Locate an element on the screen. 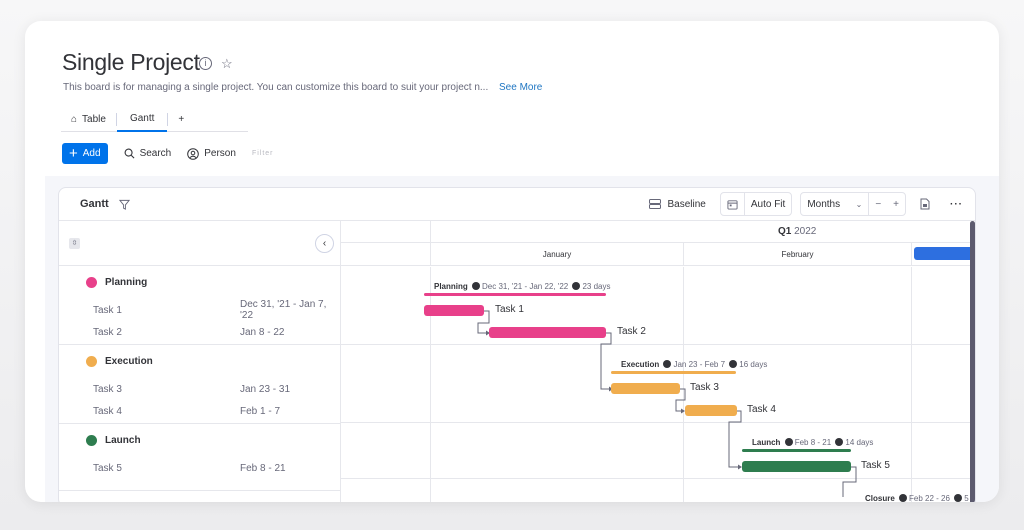 The image size is (1024, 530). horizontal-scrollbar is located at coordinates (972, 361).